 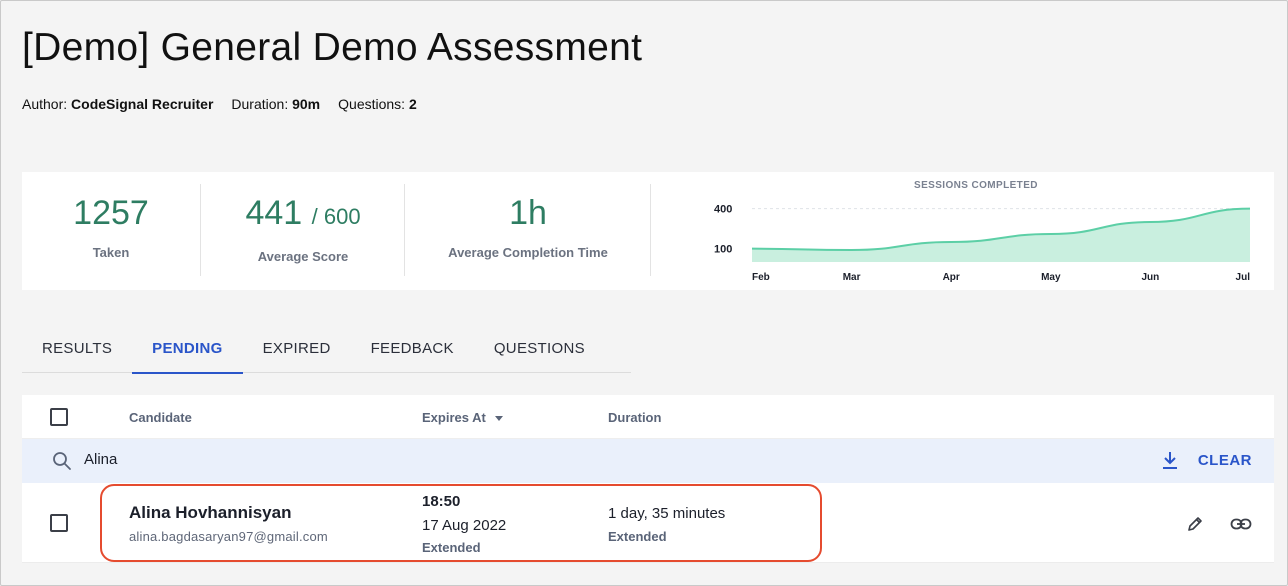 What do you see at coordinates (111, 213) in the screenshot?
I see `stat-taken-value: 1257` at bounding box center [111, 213].